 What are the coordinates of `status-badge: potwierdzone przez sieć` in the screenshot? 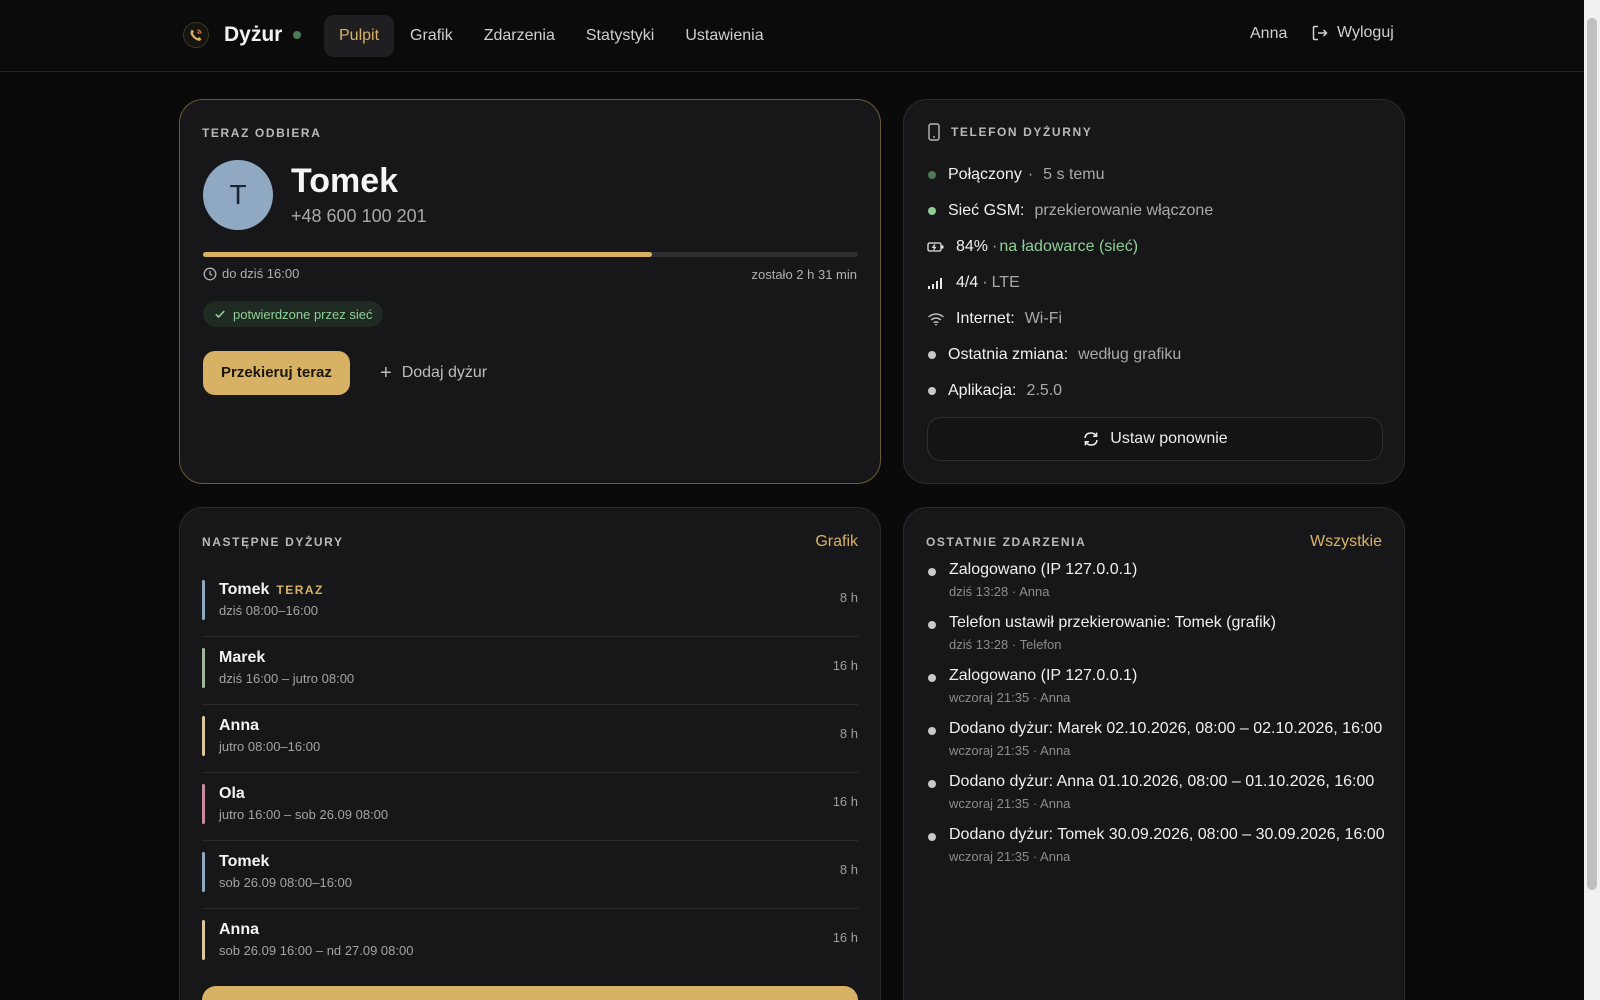 It's located at (293, 314).